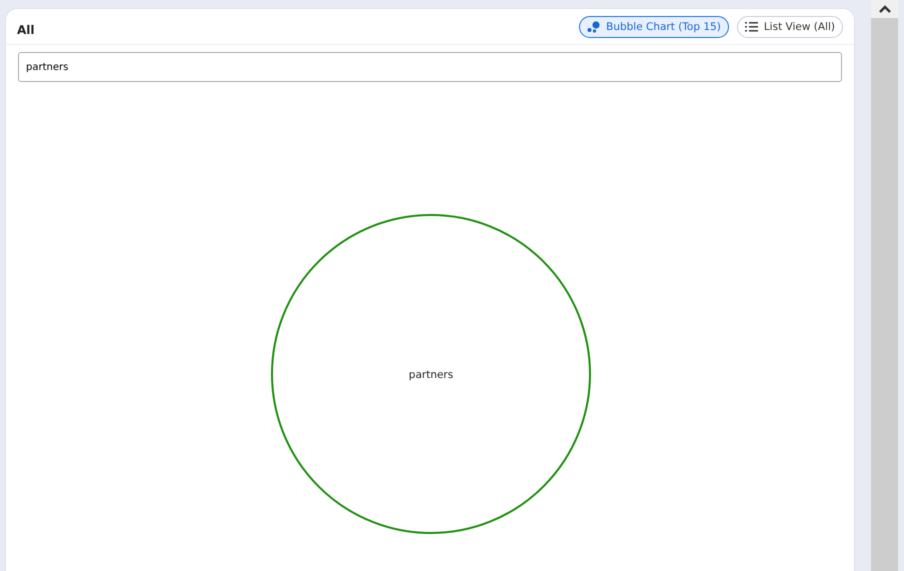  I want to click on scrollbar, so click(884, 285).